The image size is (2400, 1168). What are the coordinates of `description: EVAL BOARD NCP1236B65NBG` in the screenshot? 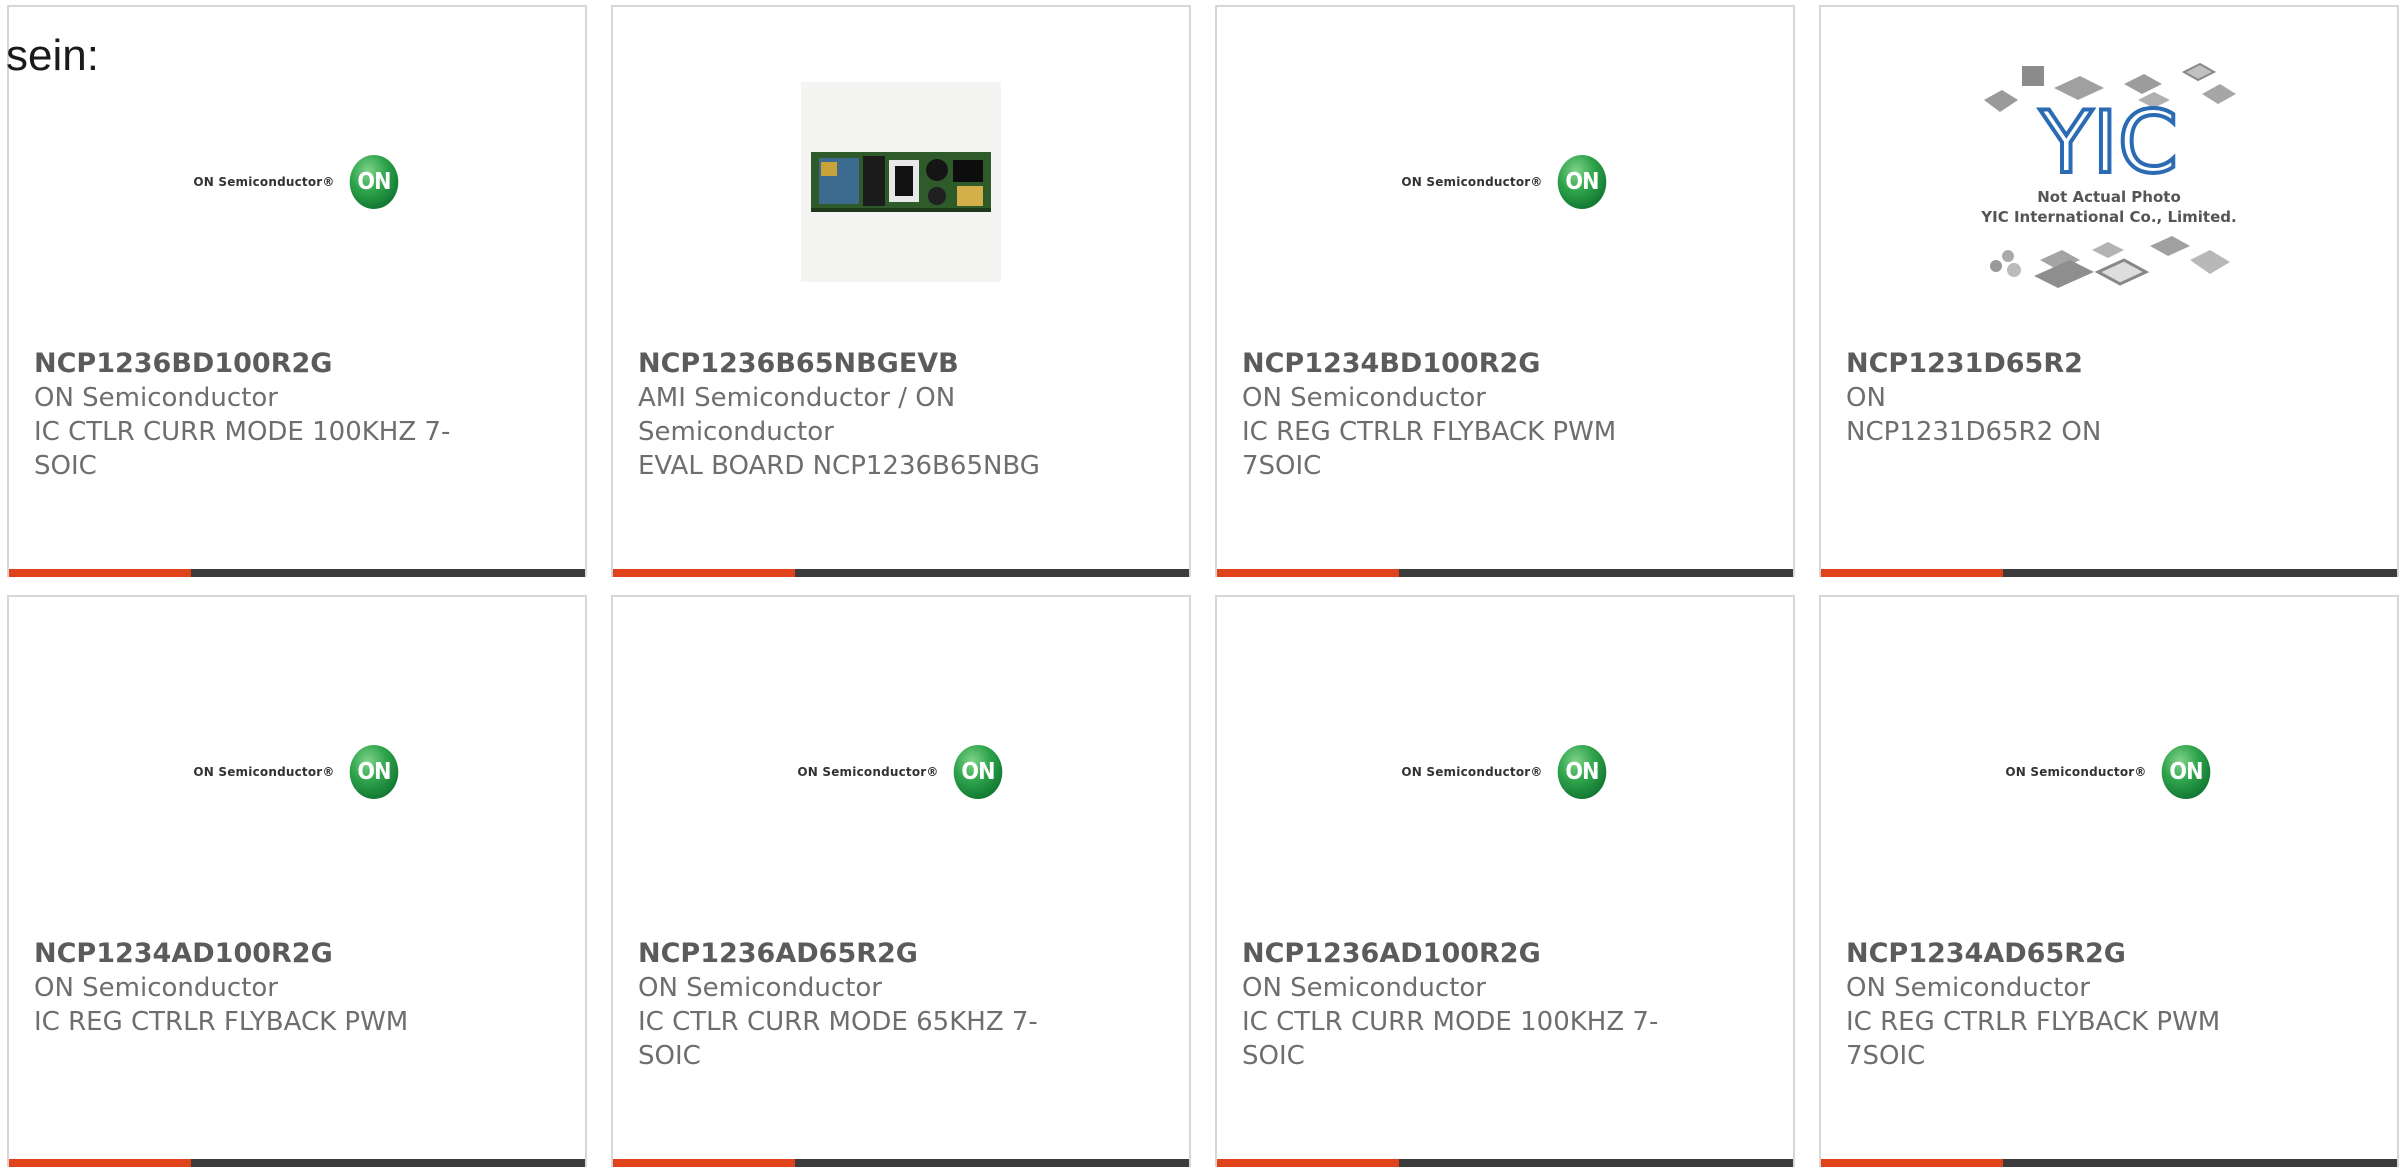 It's located at (839, 466).